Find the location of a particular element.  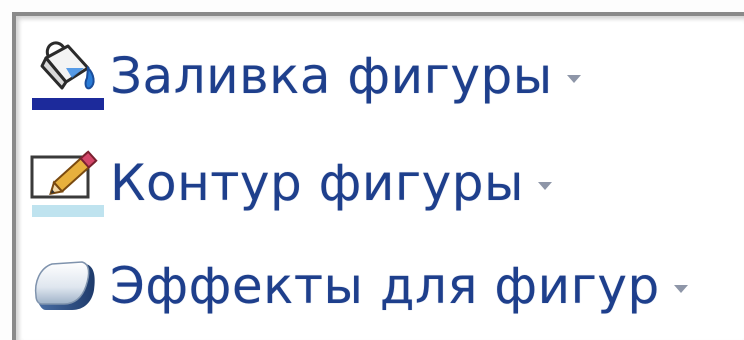

pencil-outline-icon is located at coordinates (66, 183).